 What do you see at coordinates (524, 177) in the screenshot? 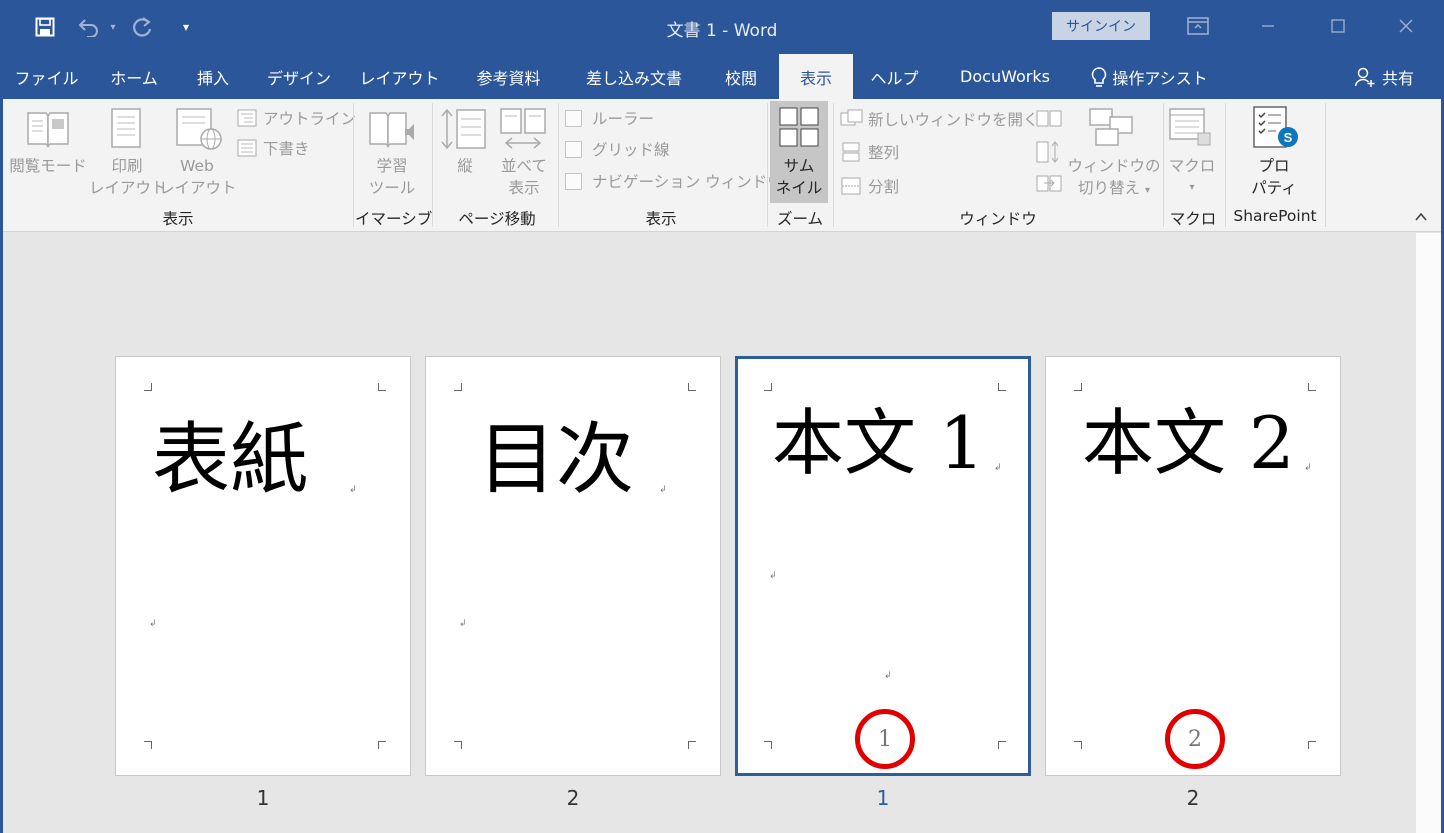
I see `side-to-side-button: 並べて 表示` at bounding box center [524, 177].